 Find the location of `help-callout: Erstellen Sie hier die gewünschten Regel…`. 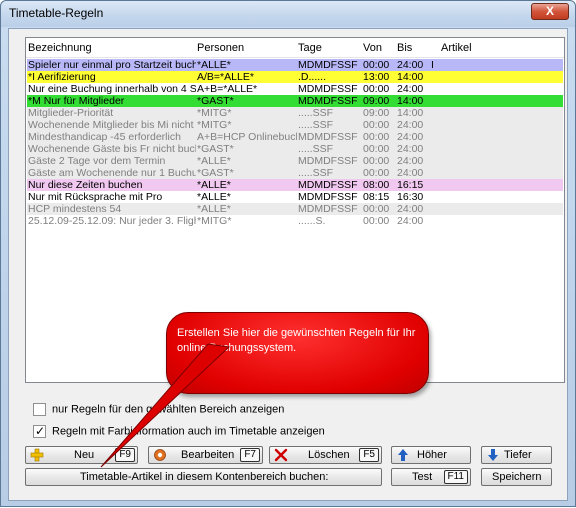

help-callout: Erstellen Sie hier die gewünschten Regel… is located at coordinates (297, 353).